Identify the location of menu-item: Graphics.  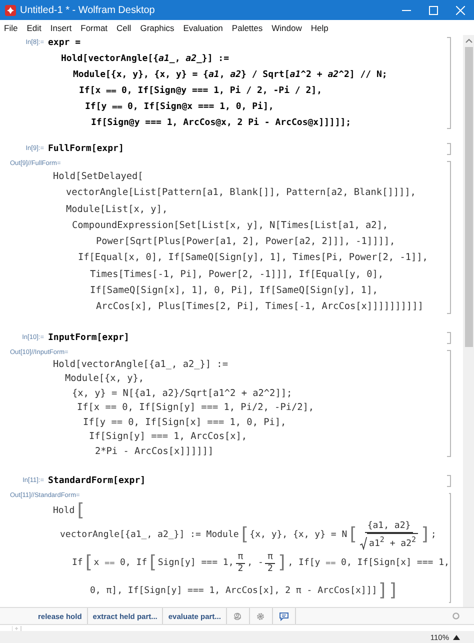
(157, 27).